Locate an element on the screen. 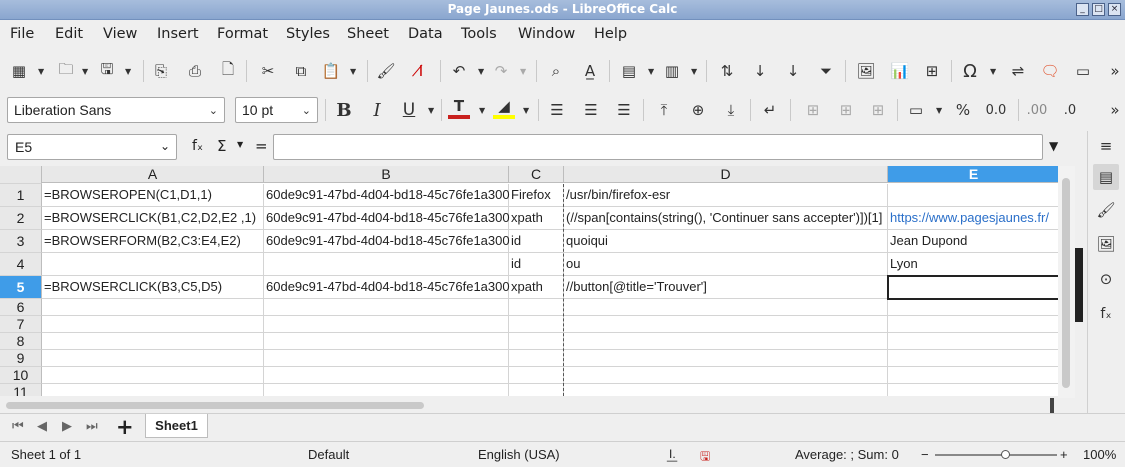 The height and width of the screenshot is (467, 1125). next-sheet-icon: ▶ is located at coordinates (67, 426).